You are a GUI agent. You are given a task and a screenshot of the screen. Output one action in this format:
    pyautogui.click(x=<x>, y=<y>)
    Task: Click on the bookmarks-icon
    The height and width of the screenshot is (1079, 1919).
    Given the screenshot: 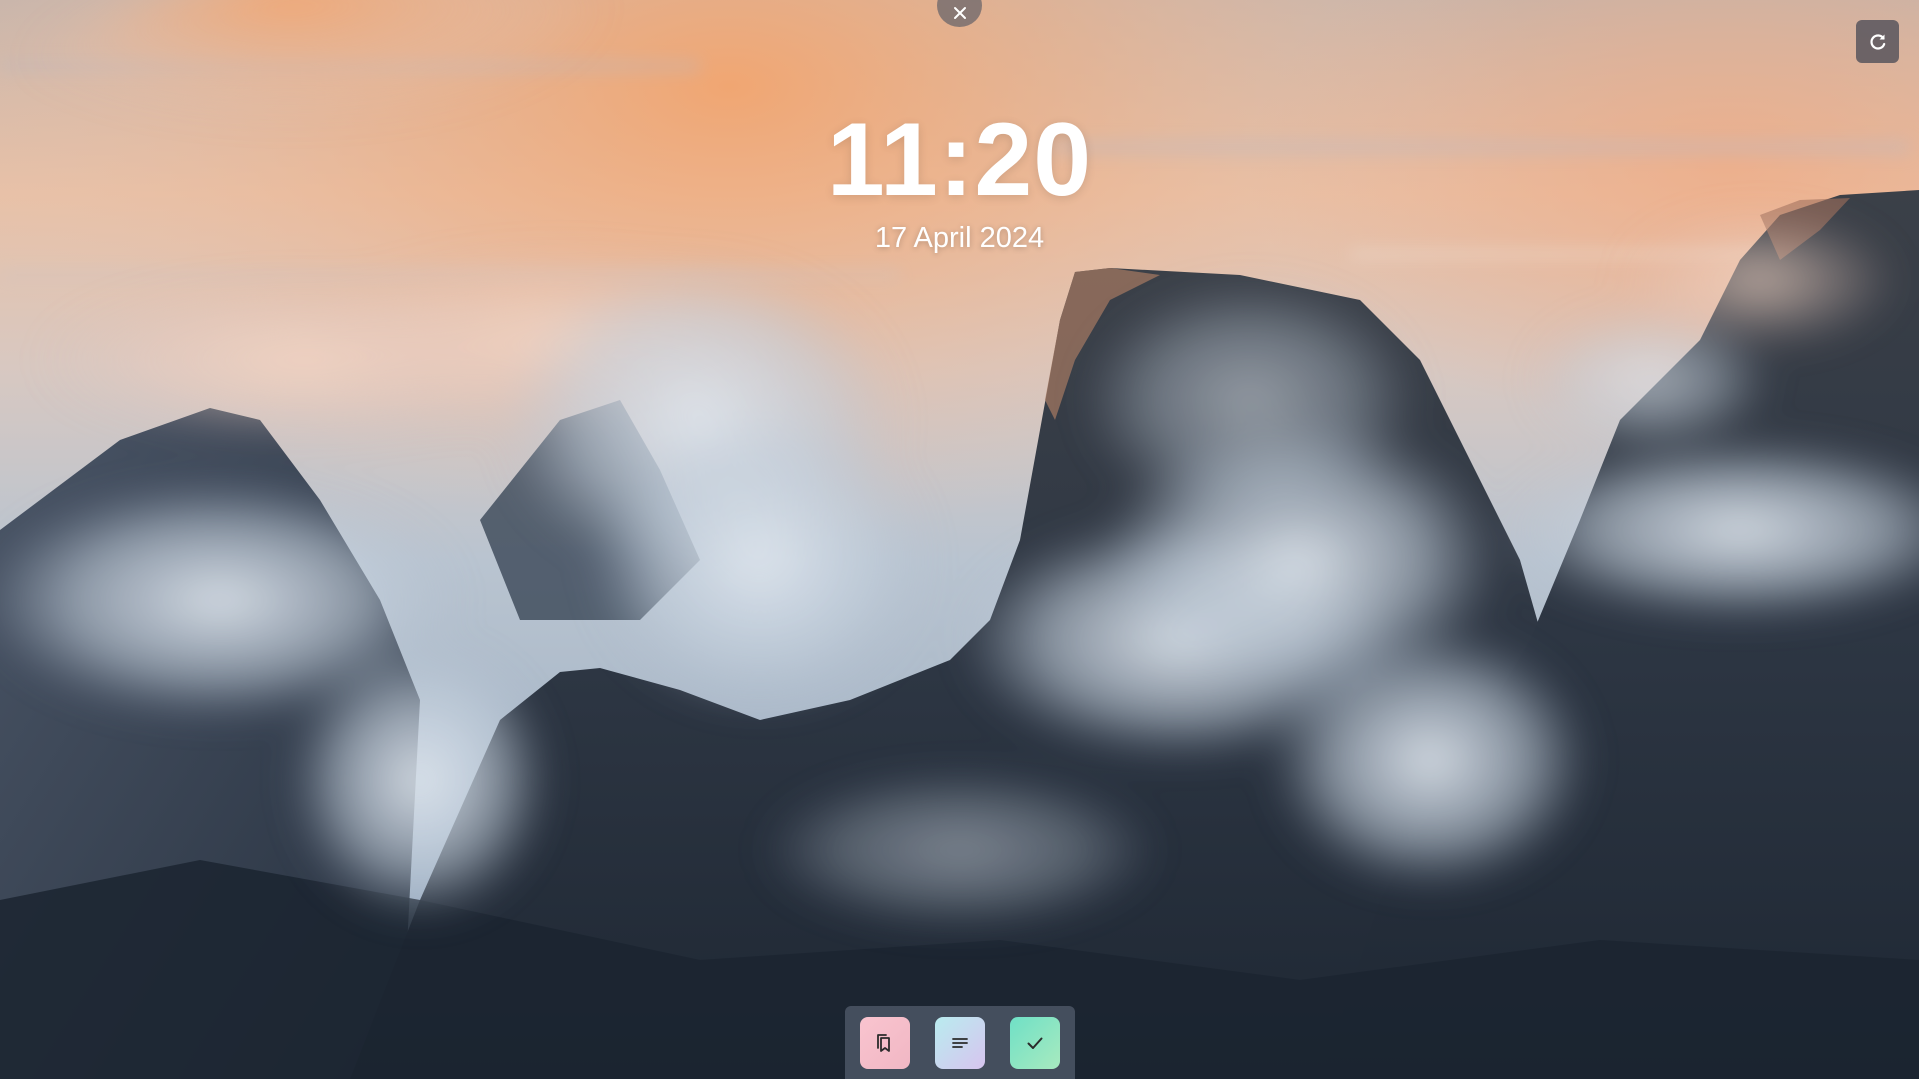 What is the action you would take?
    pyautogui.click(x=883, y=1042)
    